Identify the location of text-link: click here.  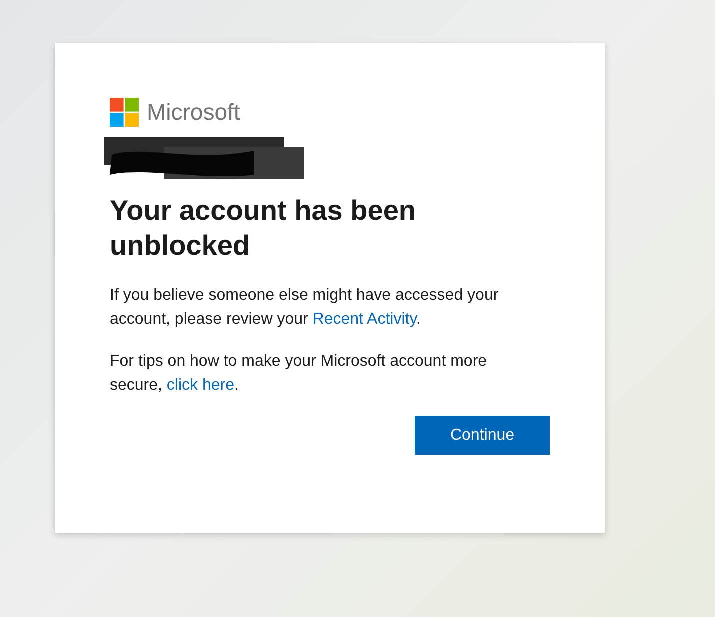
(200, 385).